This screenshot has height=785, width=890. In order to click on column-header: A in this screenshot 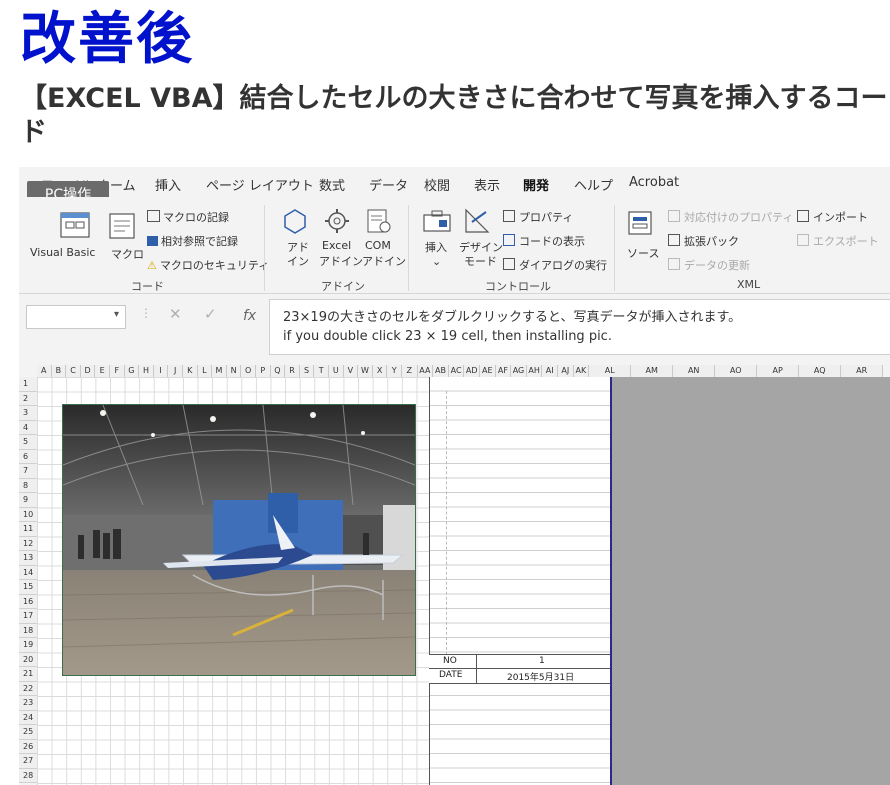, I will do `click(44, 371)`.